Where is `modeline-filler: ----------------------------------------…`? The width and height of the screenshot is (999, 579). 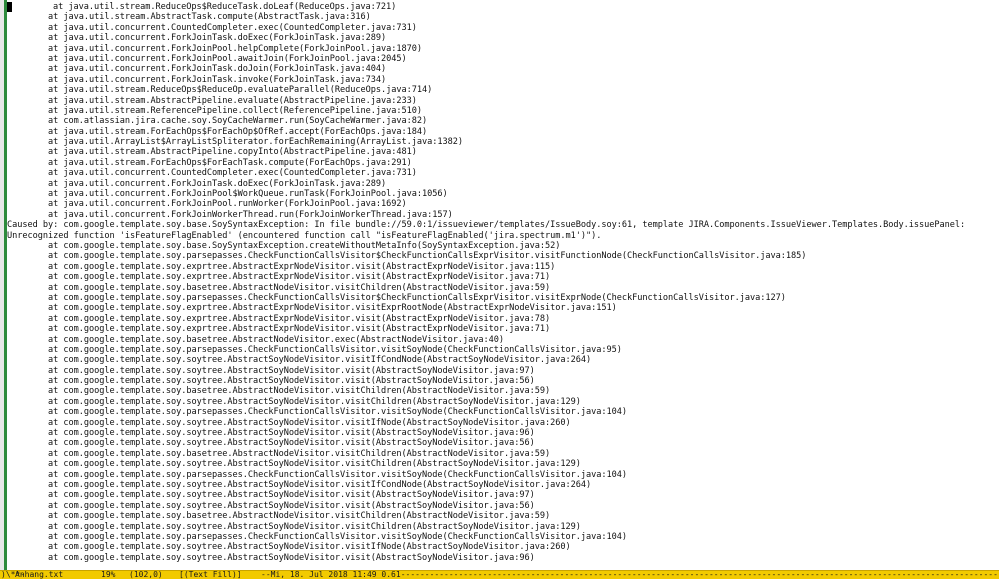
modeline-filler: ----------------------------------------… is located at coordinates (699, 574).